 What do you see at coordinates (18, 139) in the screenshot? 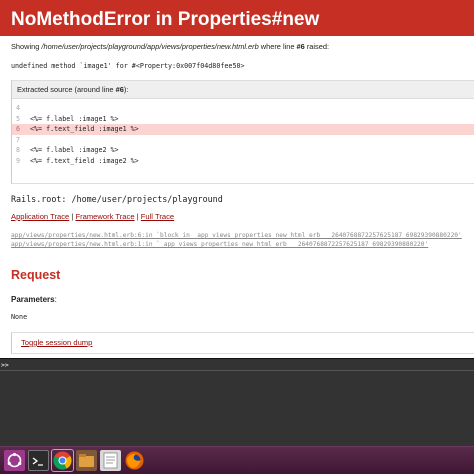
I see `line-number: 7` at bounding box center [18, 139].